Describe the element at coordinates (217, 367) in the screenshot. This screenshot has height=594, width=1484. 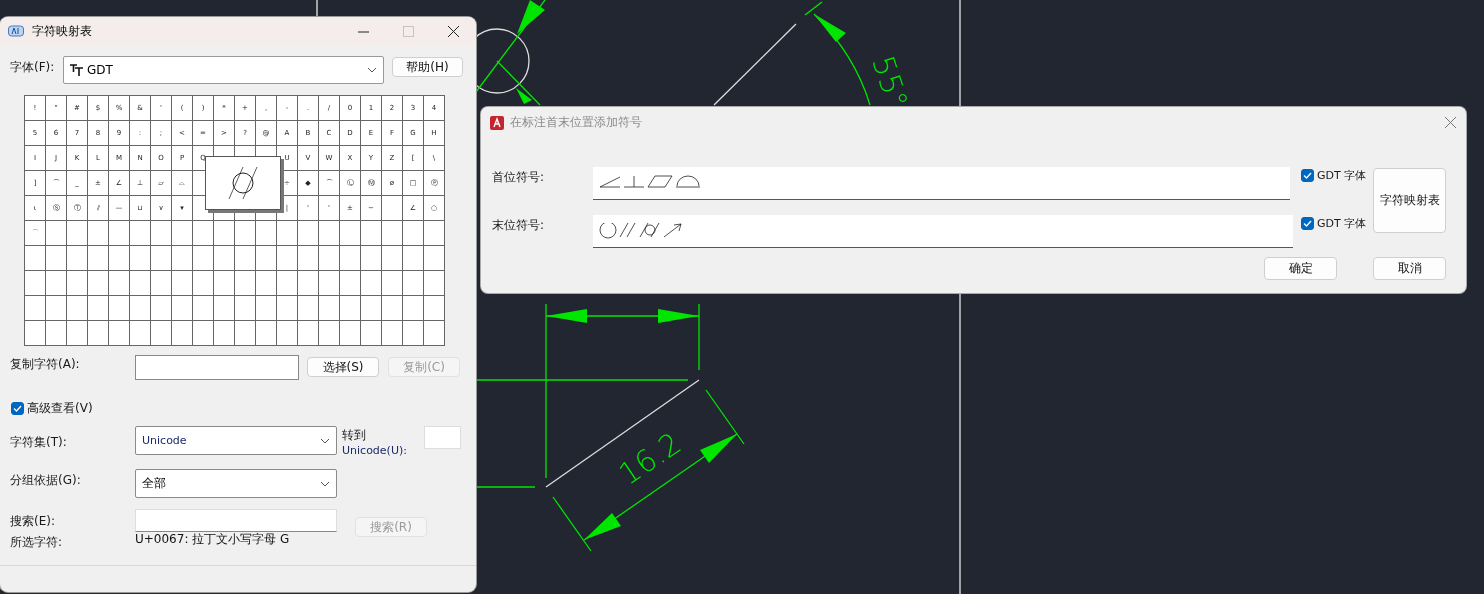
I see `copy-field` at that location.